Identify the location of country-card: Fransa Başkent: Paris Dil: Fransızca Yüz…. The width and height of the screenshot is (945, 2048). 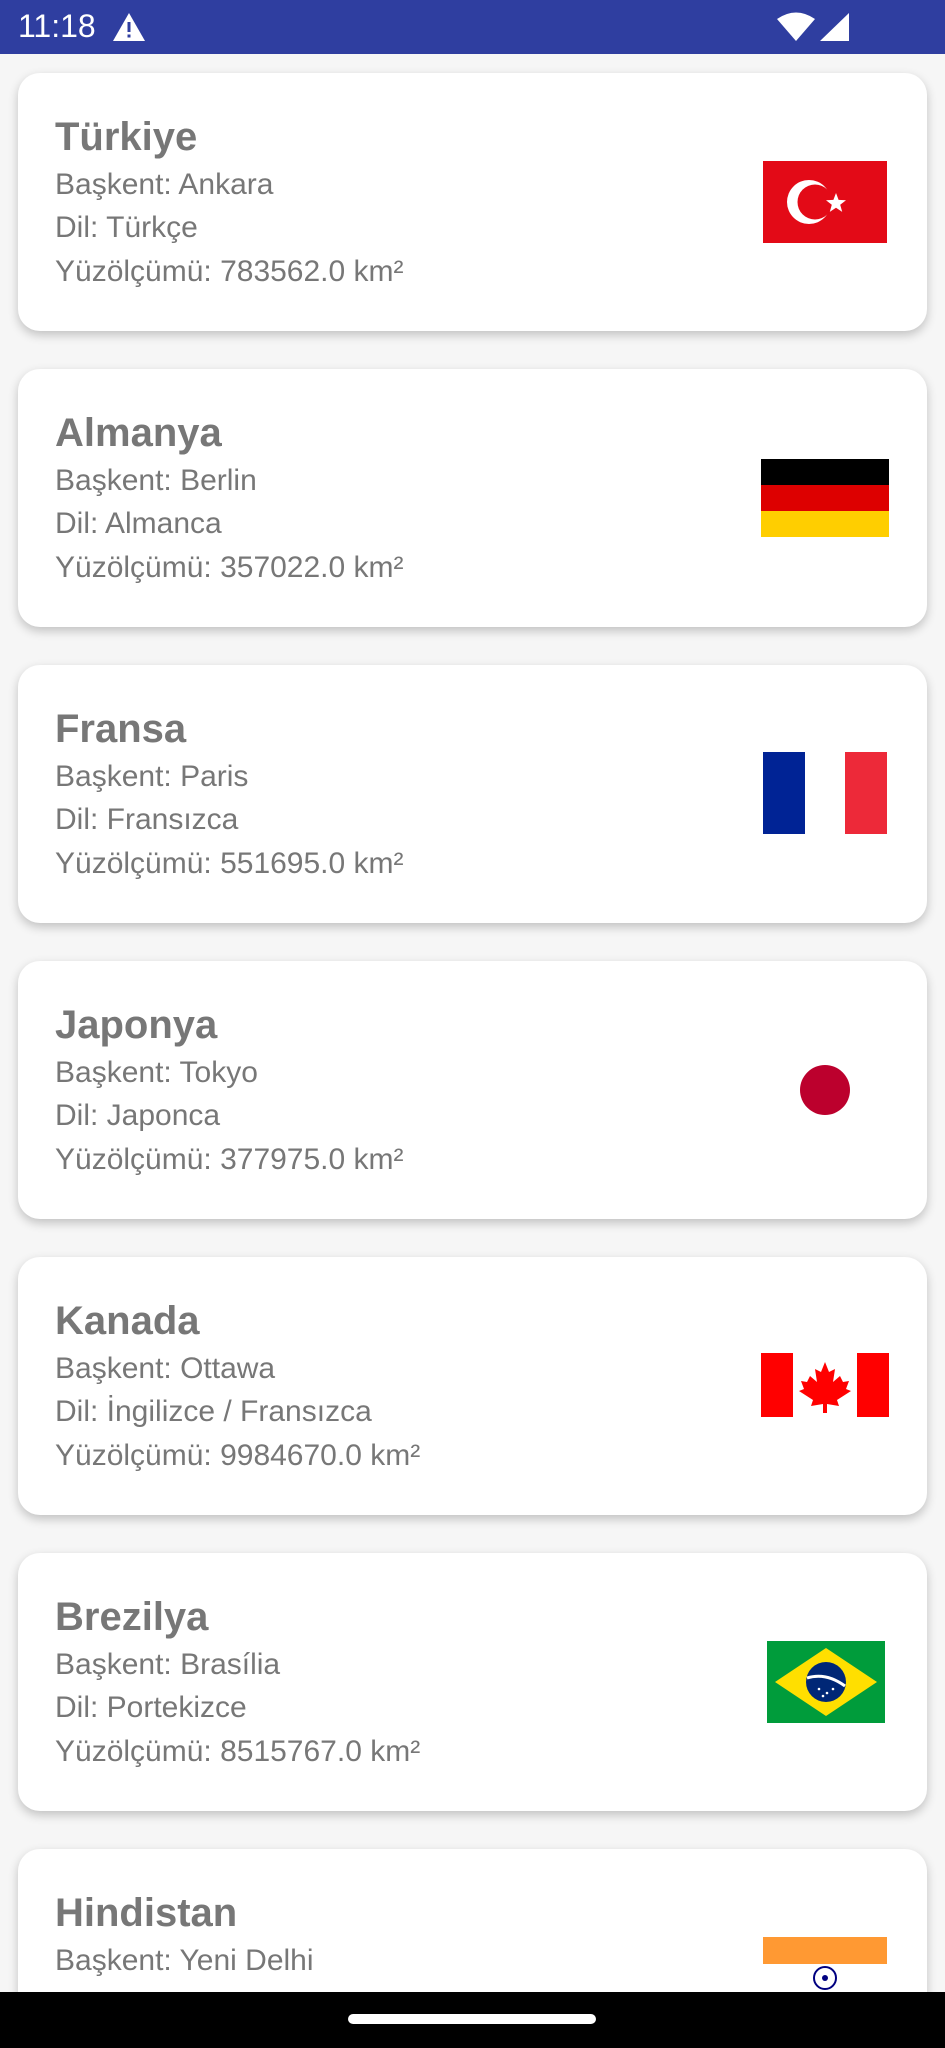
(472, 794).